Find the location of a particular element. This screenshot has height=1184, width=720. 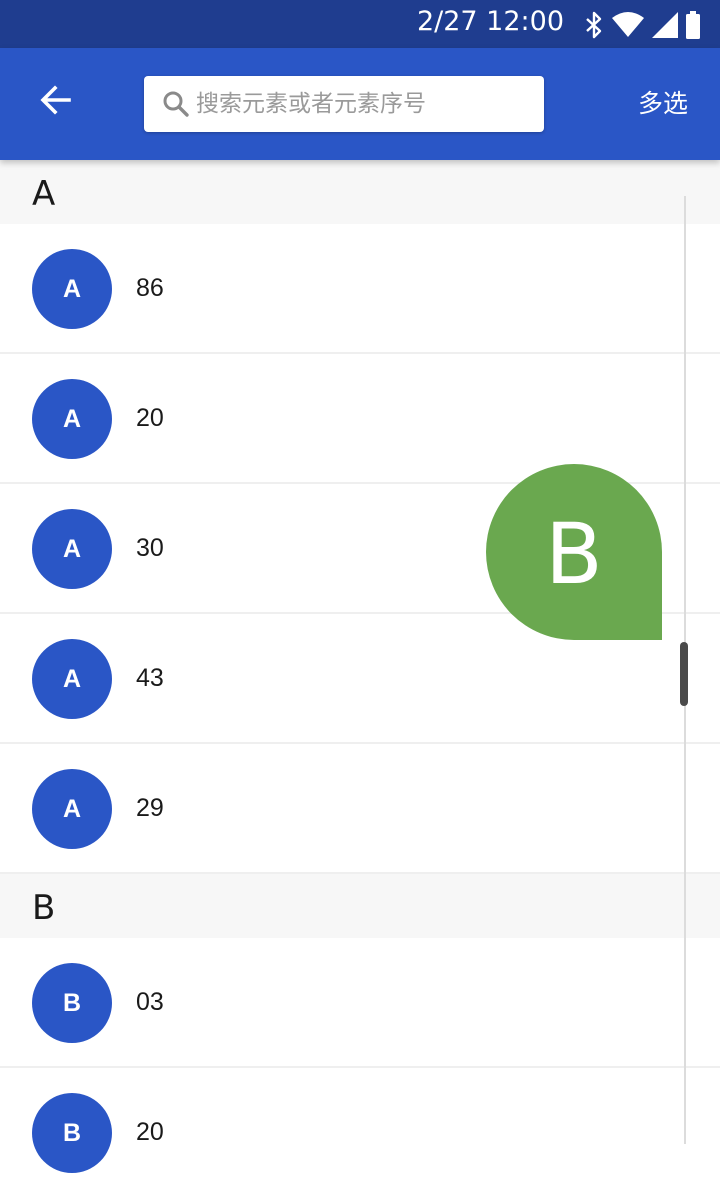

back-button is located at coordinates (56, 102).